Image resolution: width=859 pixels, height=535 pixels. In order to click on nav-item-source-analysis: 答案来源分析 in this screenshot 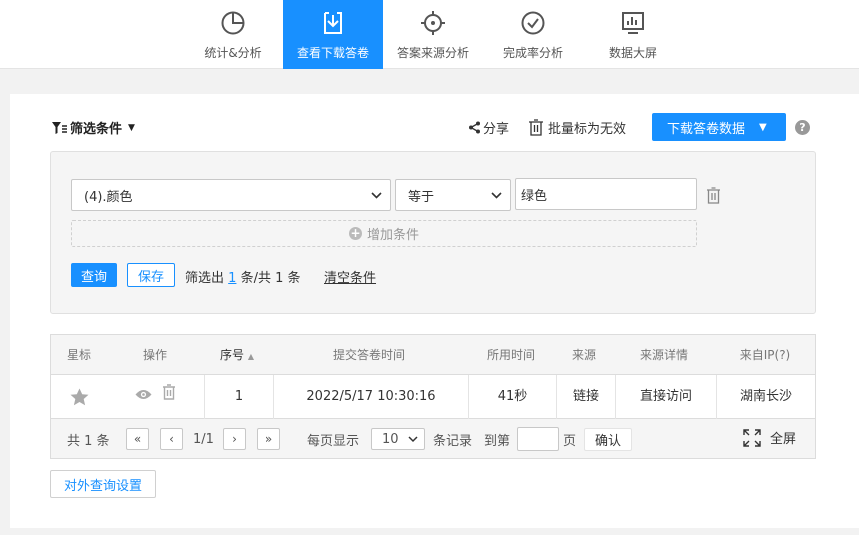, I will do `click(433, 34)`.